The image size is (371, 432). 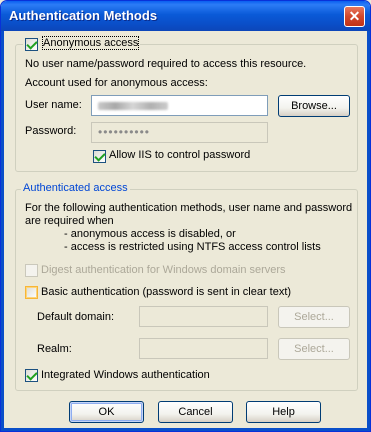 I want to click on allow-iis-checkbox, so click(x=99, y=156).